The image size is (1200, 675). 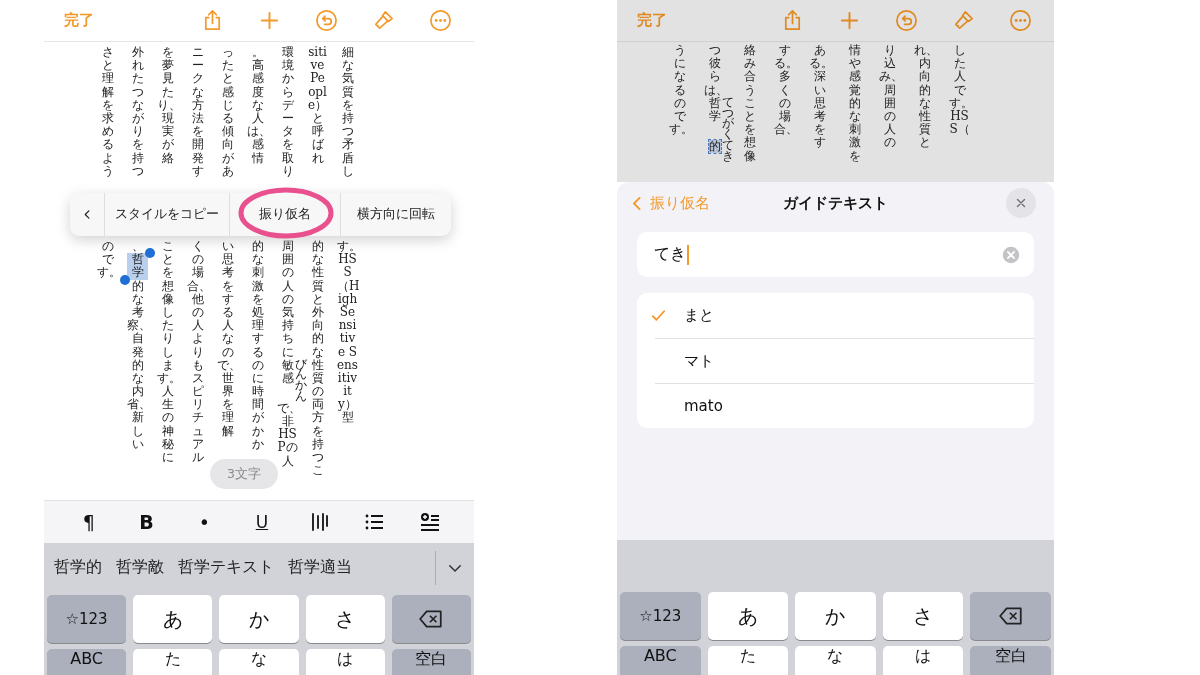 What do you see at coordinates (287, 299) in the screenshot?
I see `document-text: 周囲の人の気持ちに` at bounding box center [287, 299].